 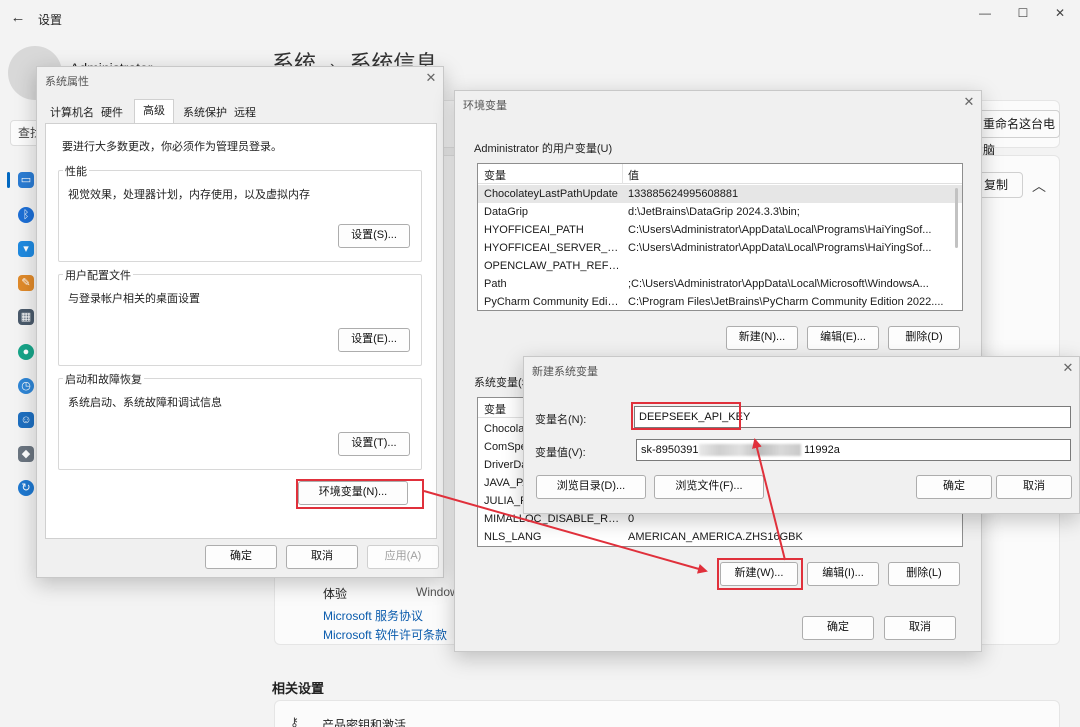 I want to click on minimize-icon: —, so click(x=985, y=13).